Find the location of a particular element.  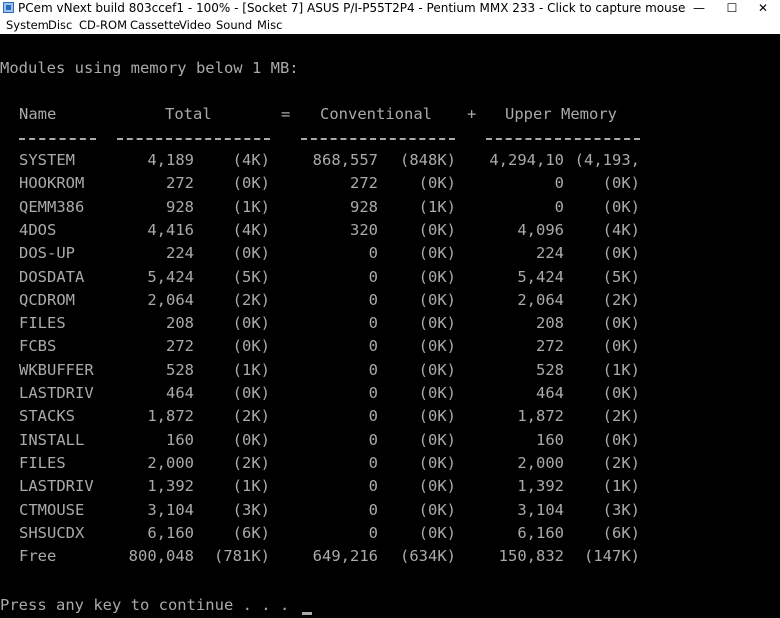

minimize-button: — is located at coordinates (699, 8).